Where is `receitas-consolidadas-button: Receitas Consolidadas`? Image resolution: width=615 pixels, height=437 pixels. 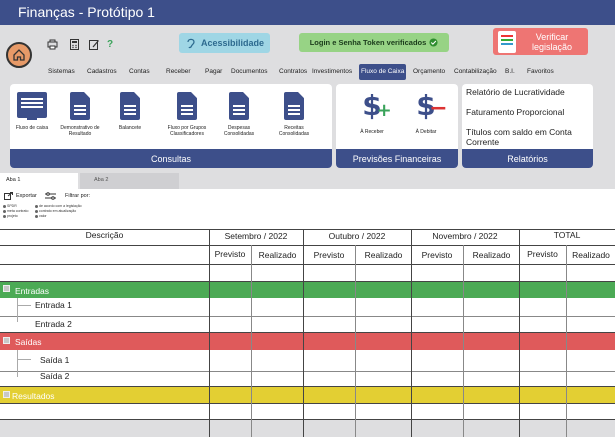 receitas-consolidadas-button: Receitas Consolidadas is located at coordinates (294, 122).